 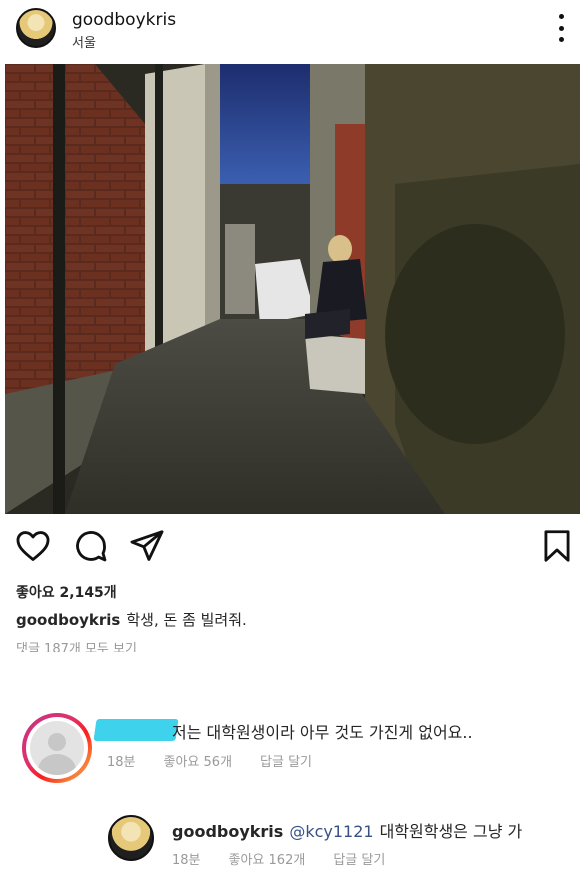 I want to click on reply-meta: 18분 좋아요 162개 답글 달기, so click(x=292, y=858).